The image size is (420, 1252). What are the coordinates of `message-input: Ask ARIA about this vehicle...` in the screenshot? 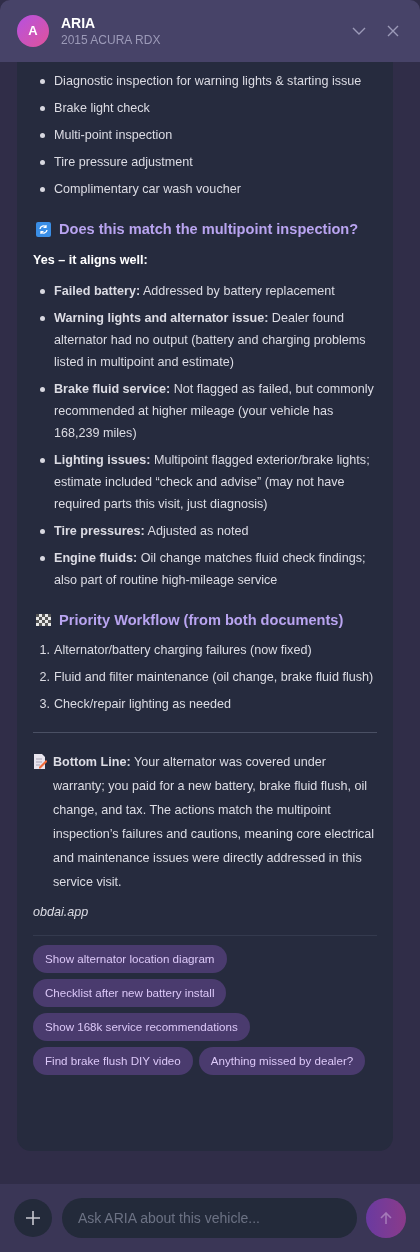 It's located at (209, 1218).